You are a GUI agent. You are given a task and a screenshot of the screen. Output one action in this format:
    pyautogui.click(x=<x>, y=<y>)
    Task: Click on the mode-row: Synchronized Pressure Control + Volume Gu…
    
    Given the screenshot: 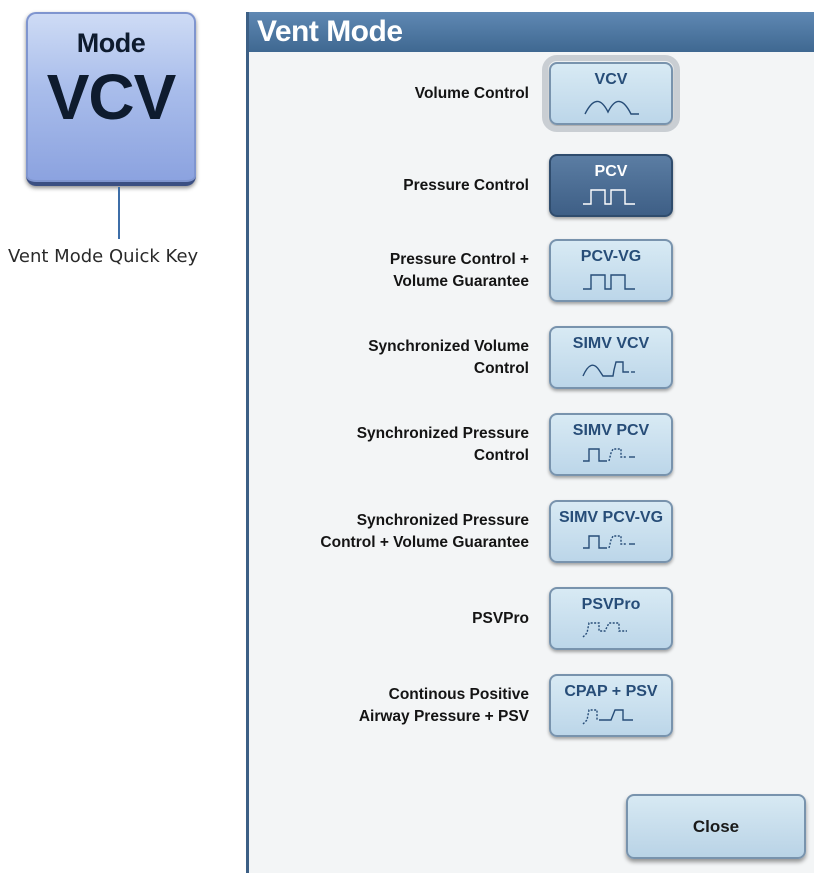 What is the action you would take?
    pyautogui.click(x=531, y=532)
    